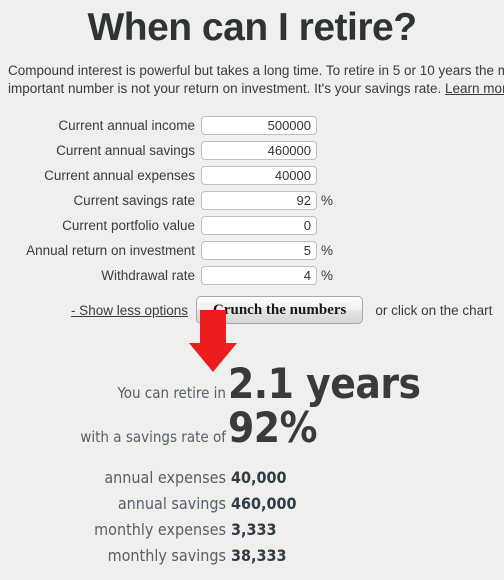 Image resolution: width=504 pixels, height=580 pixels. Describe the element at coordinates (160, 529) in the screenshot. I see `summary-label-monthly-expenses: monthly expenses` at that location.